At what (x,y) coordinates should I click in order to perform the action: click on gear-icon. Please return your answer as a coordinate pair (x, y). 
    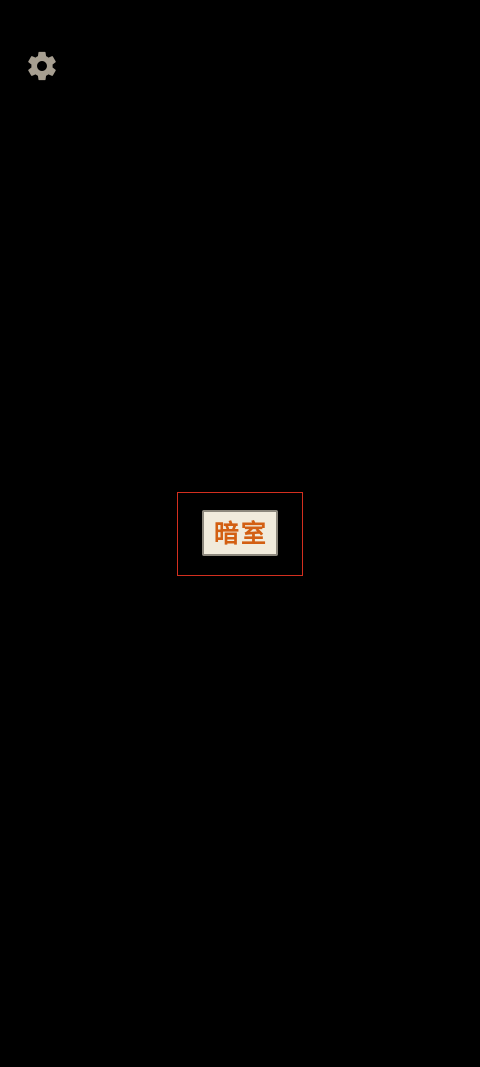
    Looking at the image, I should click on (42, 66).